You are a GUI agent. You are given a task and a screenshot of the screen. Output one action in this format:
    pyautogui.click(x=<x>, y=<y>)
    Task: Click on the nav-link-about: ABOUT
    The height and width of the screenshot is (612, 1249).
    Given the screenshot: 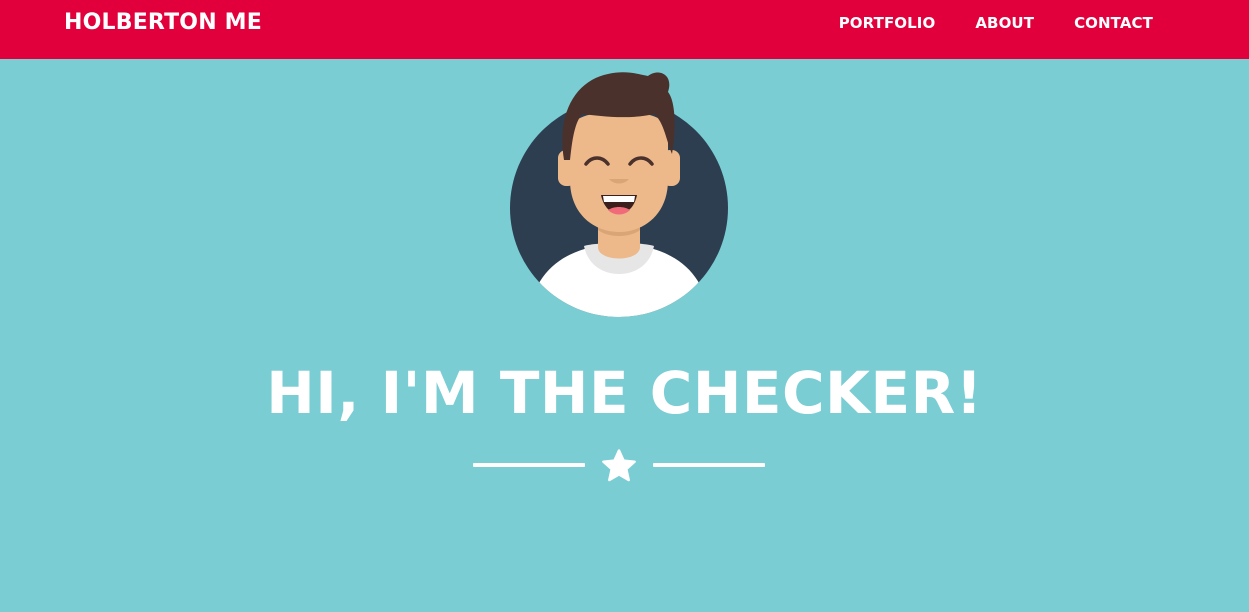 What is the action you would take?
    pyautogui.click(x=1004, y=23)
    